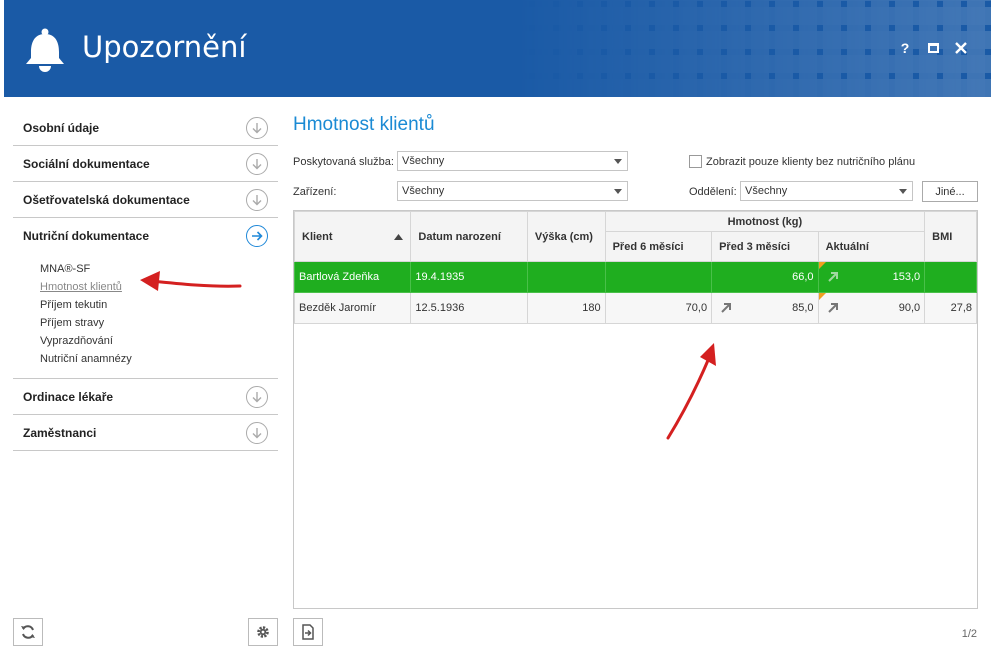  What do you see at coordinates (658, 246) in the screenshot?
I see `column-header-before6: Před 6 měsíci` at bounding box center [658, 246].